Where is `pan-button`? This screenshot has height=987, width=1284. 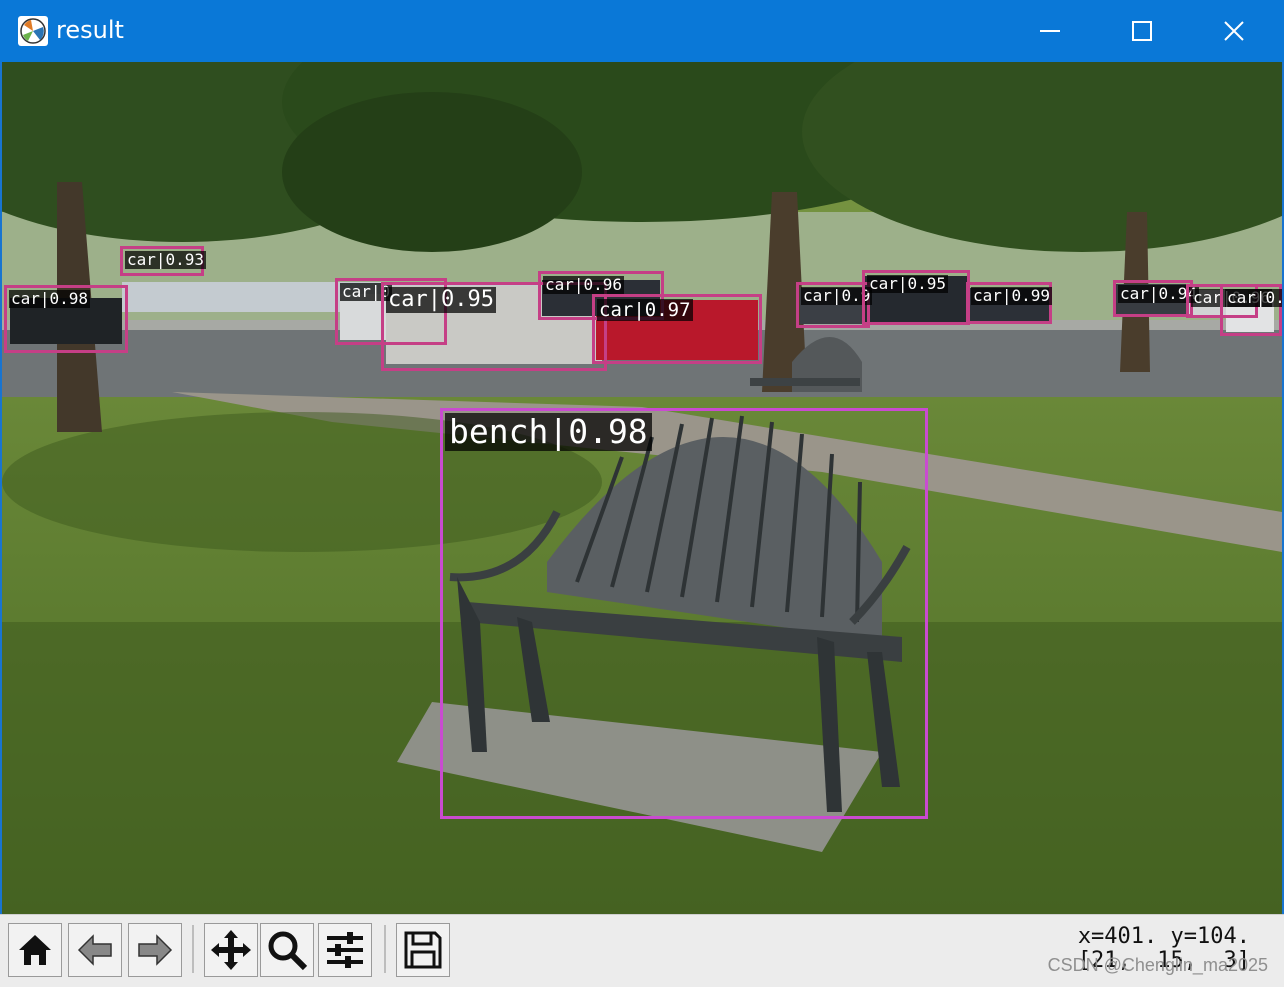
pan-button is located at coordinates (231, 950).